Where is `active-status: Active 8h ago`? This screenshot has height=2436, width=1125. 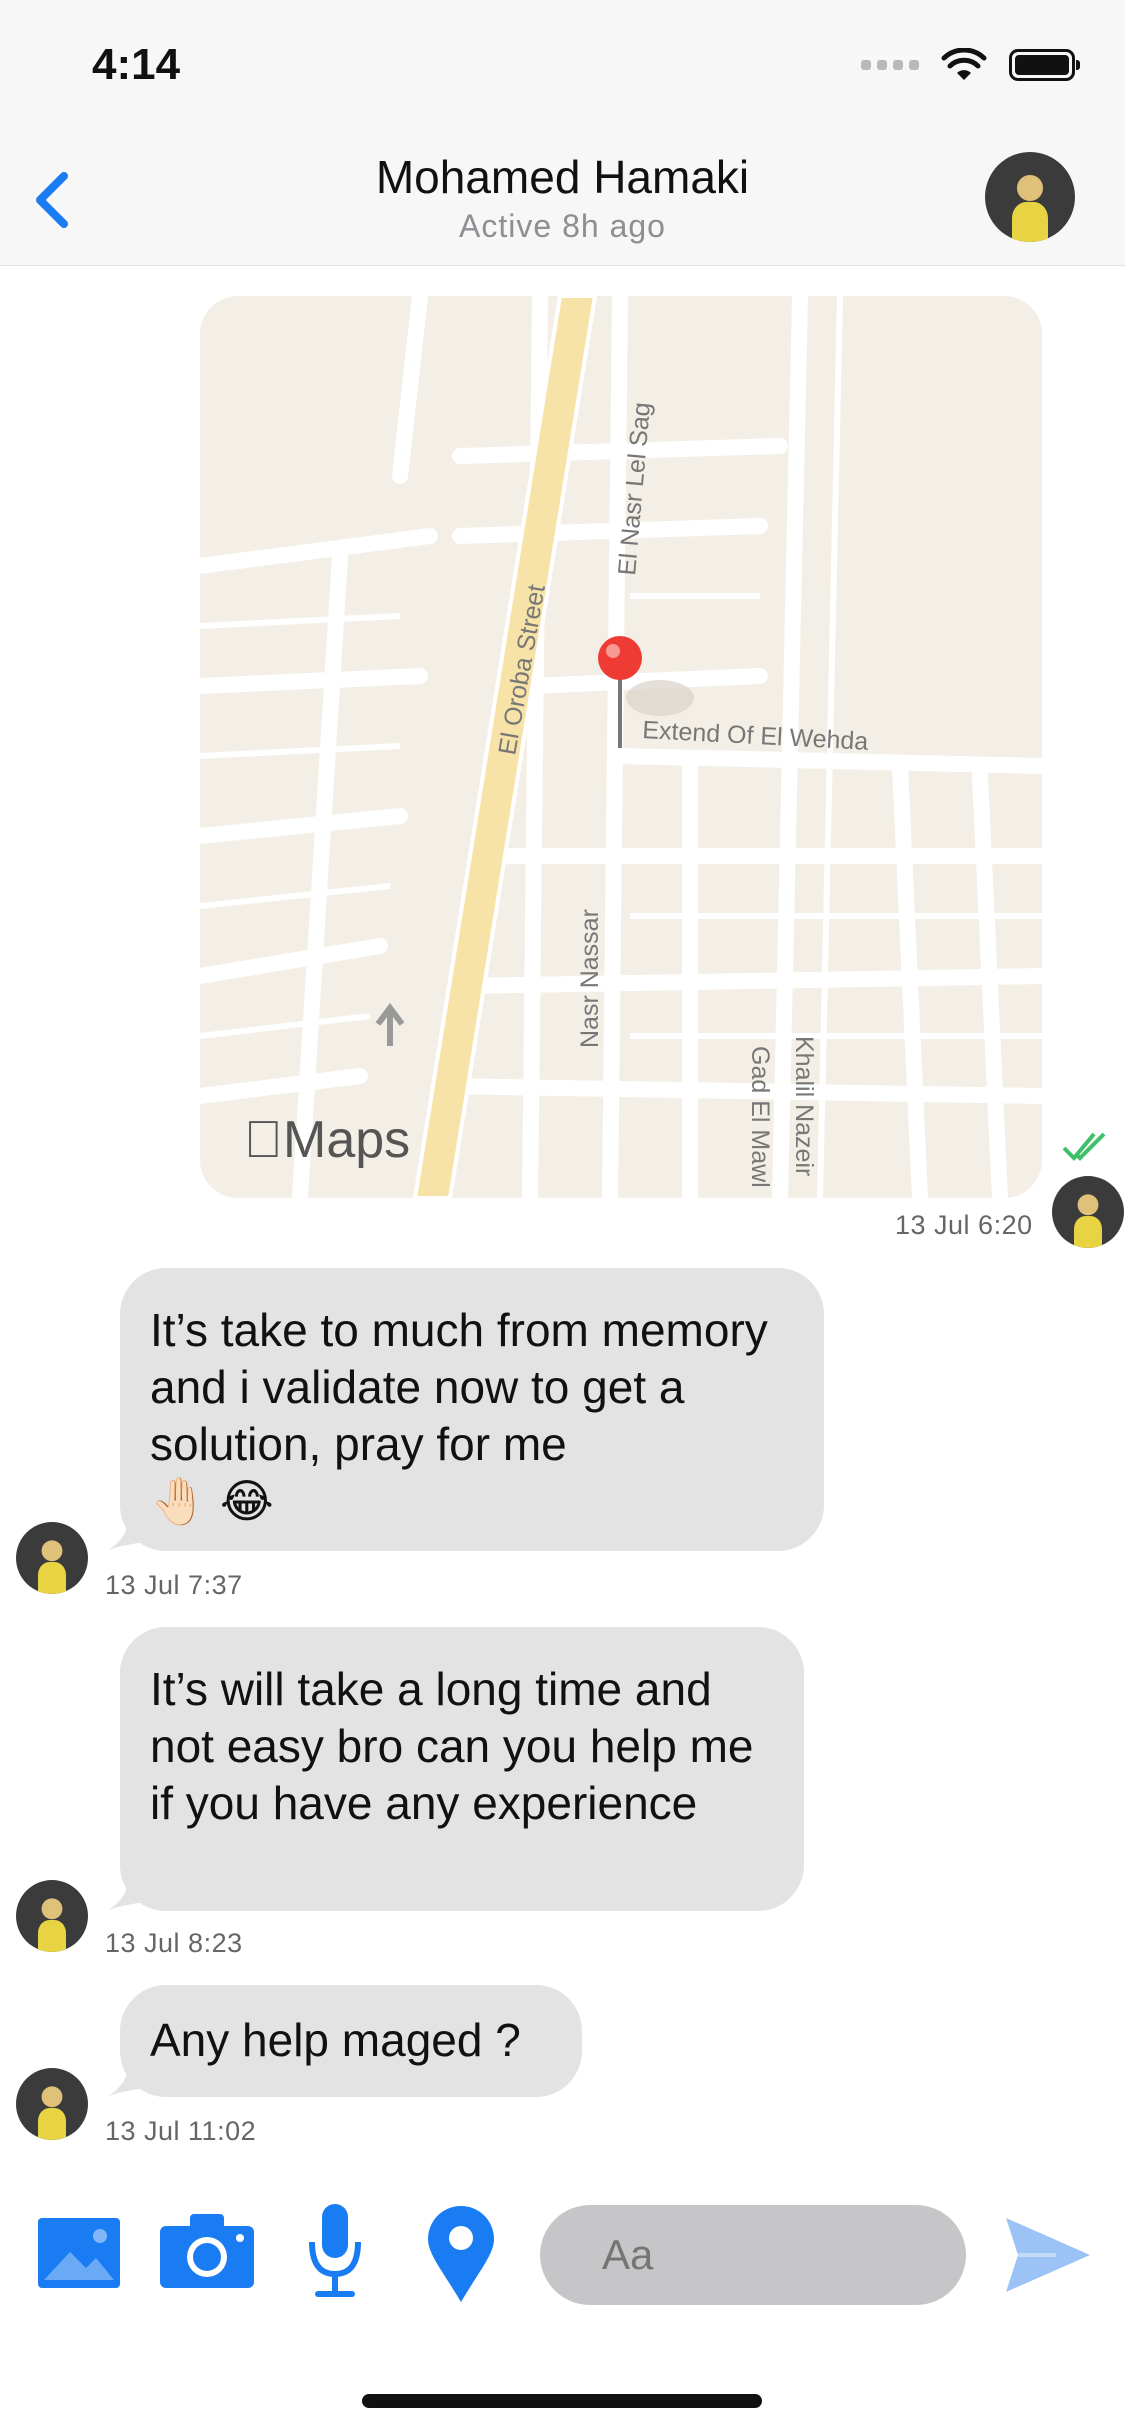 active-status: Active 8h ago is located at coordinates (562, 226).